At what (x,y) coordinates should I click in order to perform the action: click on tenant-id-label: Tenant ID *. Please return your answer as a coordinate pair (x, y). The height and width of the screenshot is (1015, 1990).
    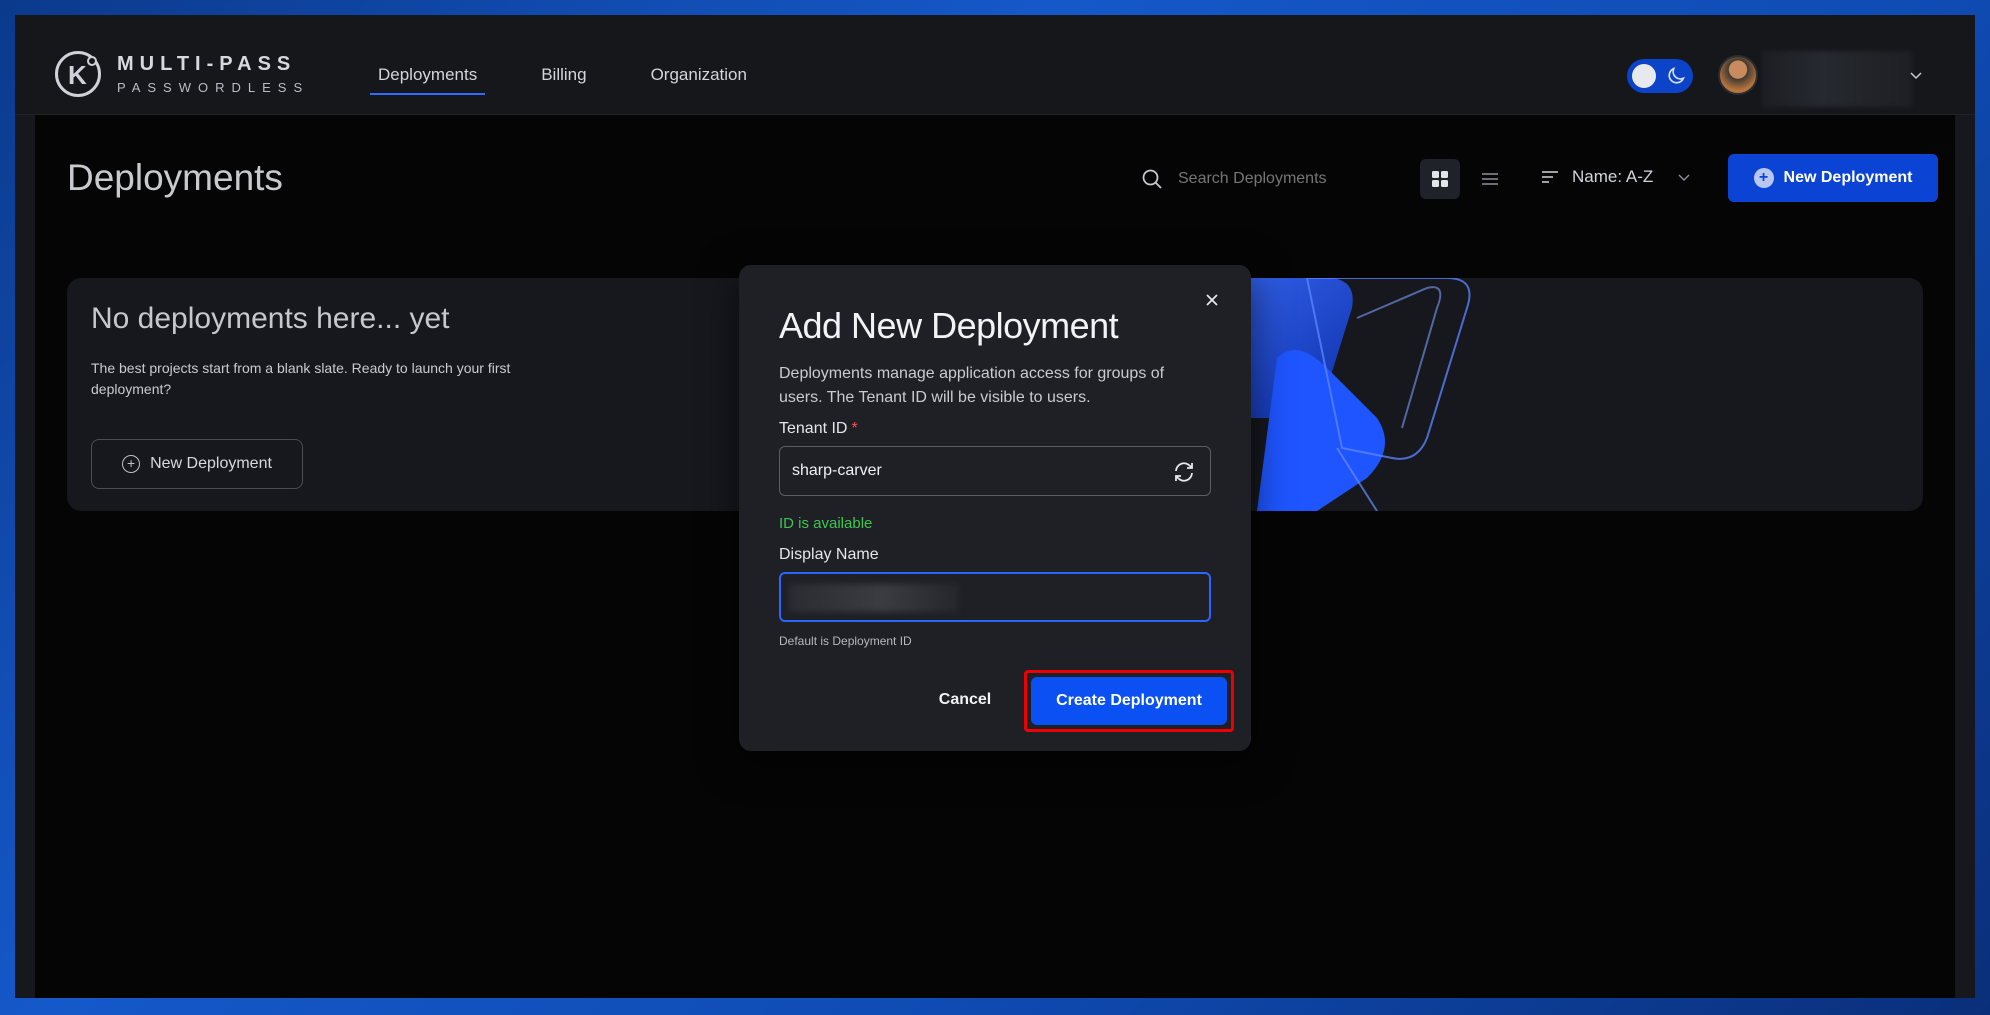
    Looking at the image, I should click on (818, 429).